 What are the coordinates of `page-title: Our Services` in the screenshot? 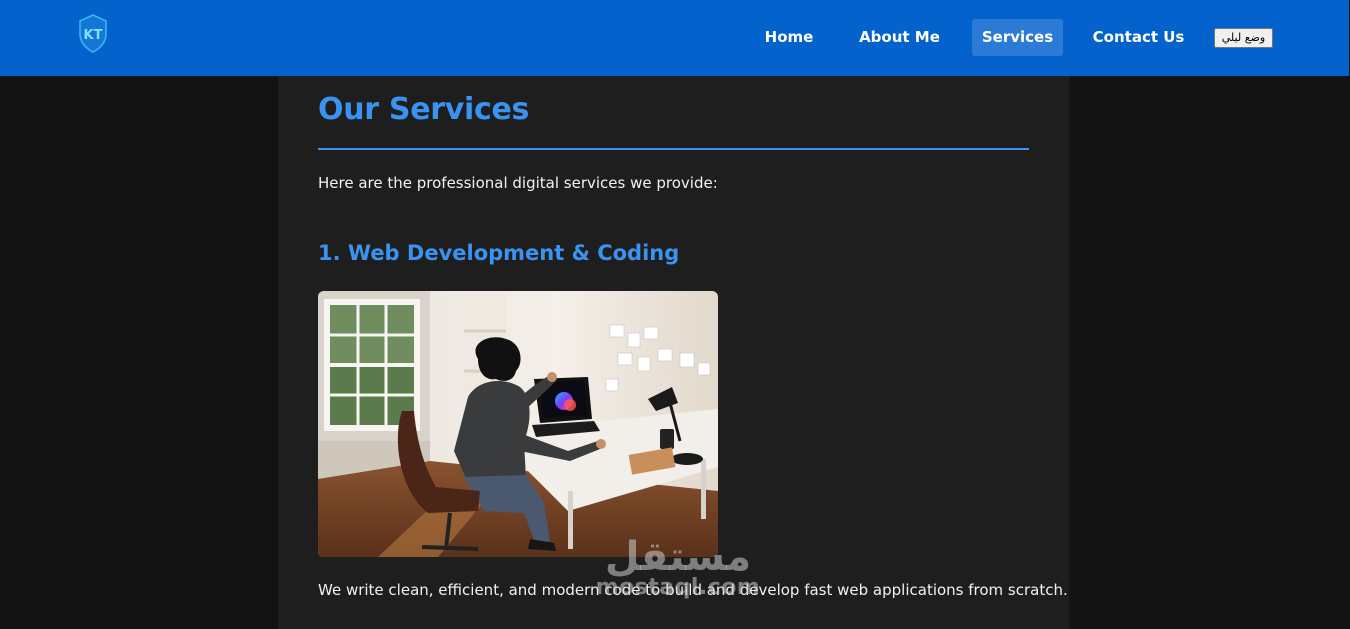 It's located at (424, 109).